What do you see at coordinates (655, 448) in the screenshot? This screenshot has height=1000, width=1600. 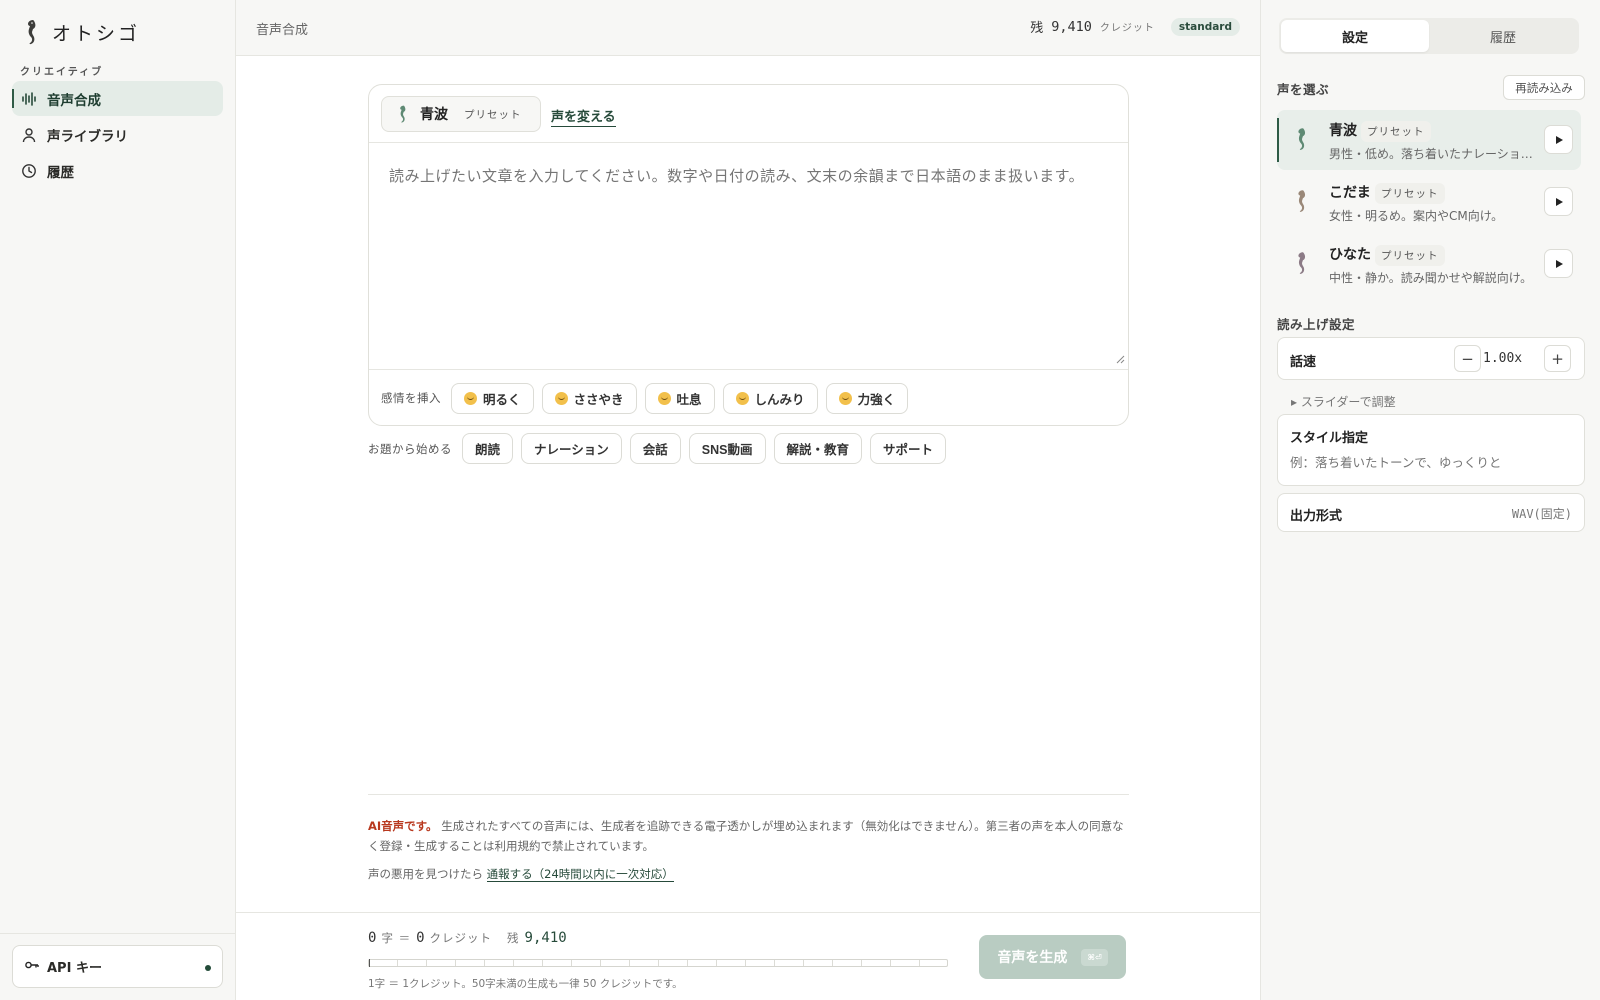 I see `topic-chip: 会話` at bounding box center [655, 448].